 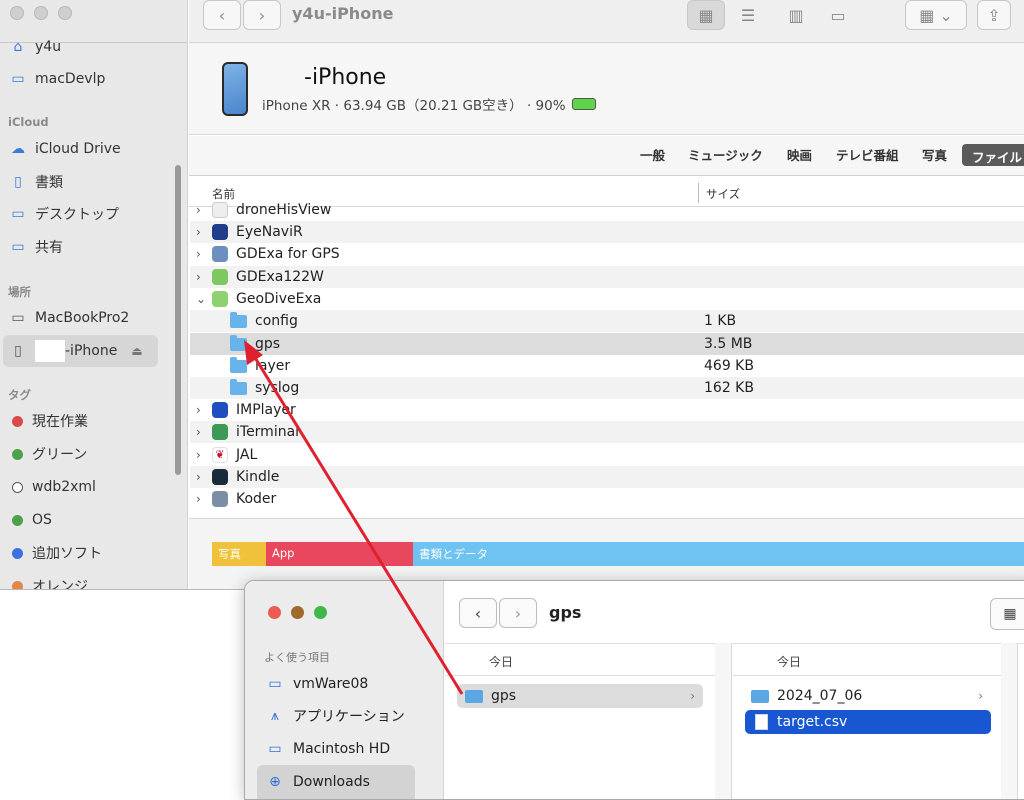 What do you see at coordinates (316, 684) in the screenshot?
I see `sidebar-item-vmware08: ▭ vmWare08` at bounding box center [316, 684].